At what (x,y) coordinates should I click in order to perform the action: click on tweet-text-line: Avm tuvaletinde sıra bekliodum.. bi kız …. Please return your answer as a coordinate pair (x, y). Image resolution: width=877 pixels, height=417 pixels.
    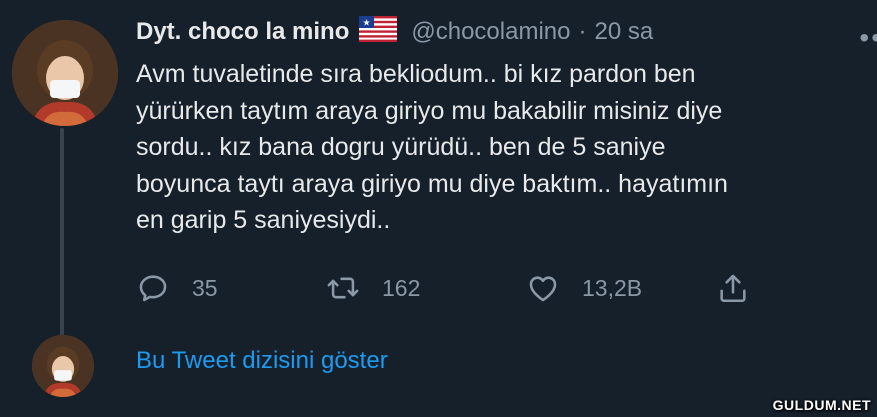
    Looking at the image, I should click on (416, 74).